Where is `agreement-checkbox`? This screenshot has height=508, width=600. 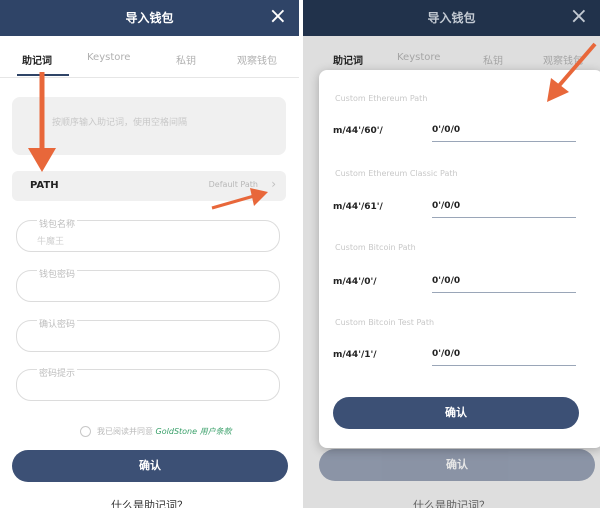 agreement-checkbox is located at coordinates (85, 431).